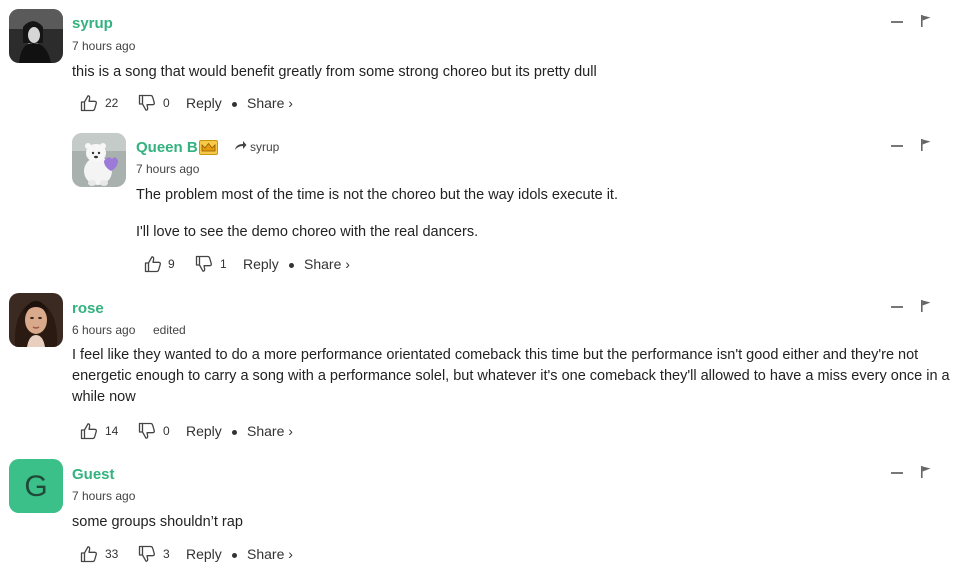 This screenshot has height=572, width=960. Describe the element at coordinates (169, 330) in the screenshot. I see `edited-label: edited` at that location.